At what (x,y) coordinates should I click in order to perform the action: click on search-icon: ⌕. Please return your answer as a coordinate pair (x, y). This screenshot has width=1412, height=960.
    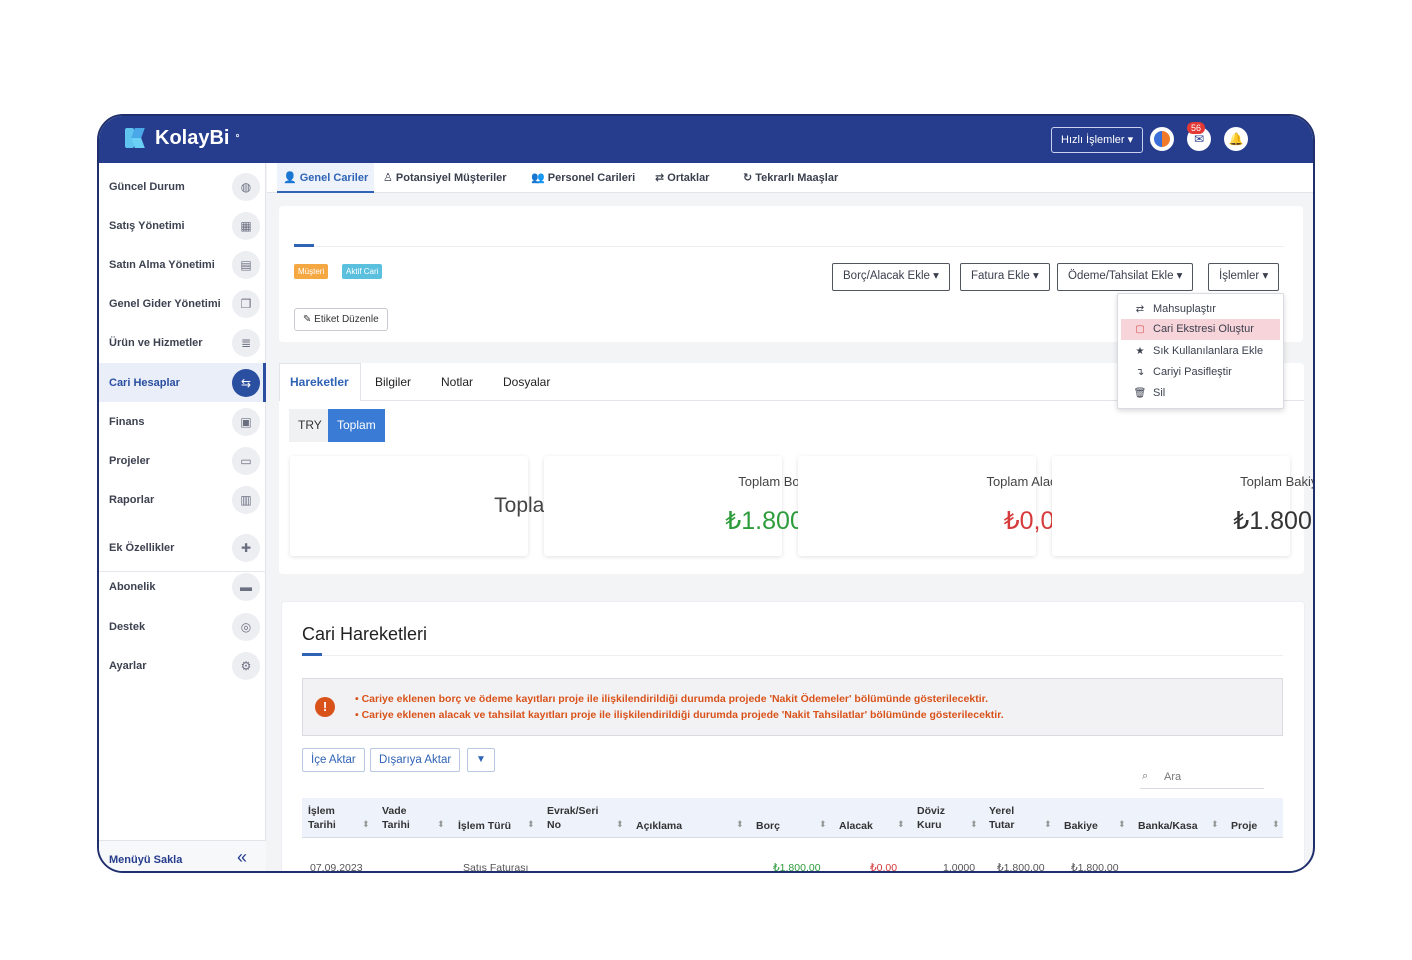
    Looking at the image, I should click on (1145, 776).